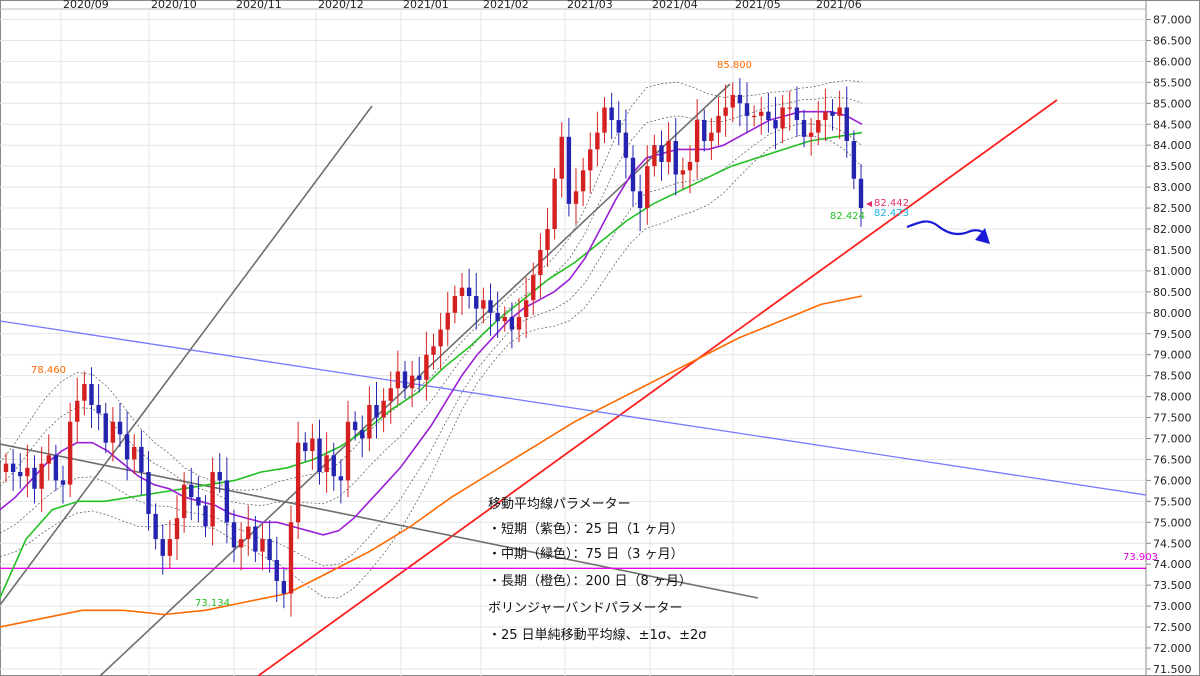 The image size is (1200, 676). Describe the element at coordinates (1172, 606) in the screenshot. I see `y-tick-label: 73.000` at that location.